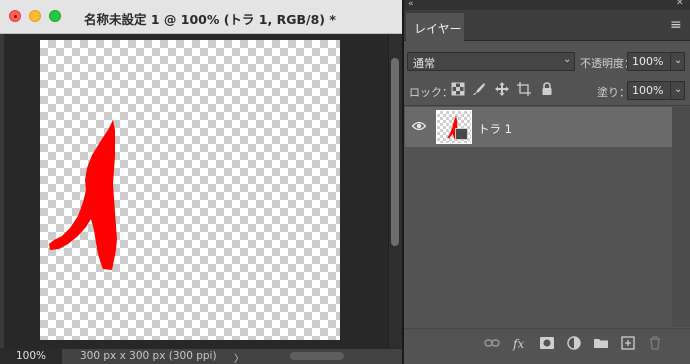 The height and width of the screenshot is (364, 690). I want to click on canvas-vertical-scroll-thumb, so click(395, 152).